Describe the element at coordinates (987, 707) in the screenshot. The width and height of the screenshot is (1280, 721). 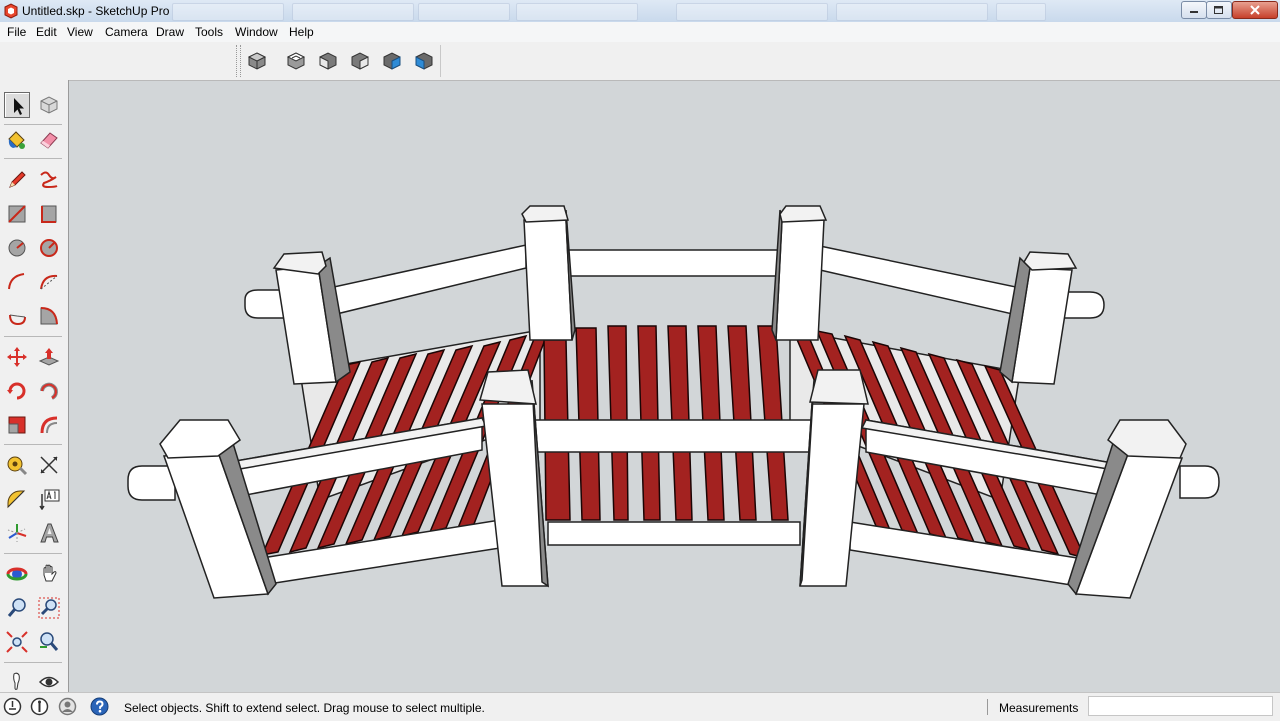
I see `status-divider` at that location.